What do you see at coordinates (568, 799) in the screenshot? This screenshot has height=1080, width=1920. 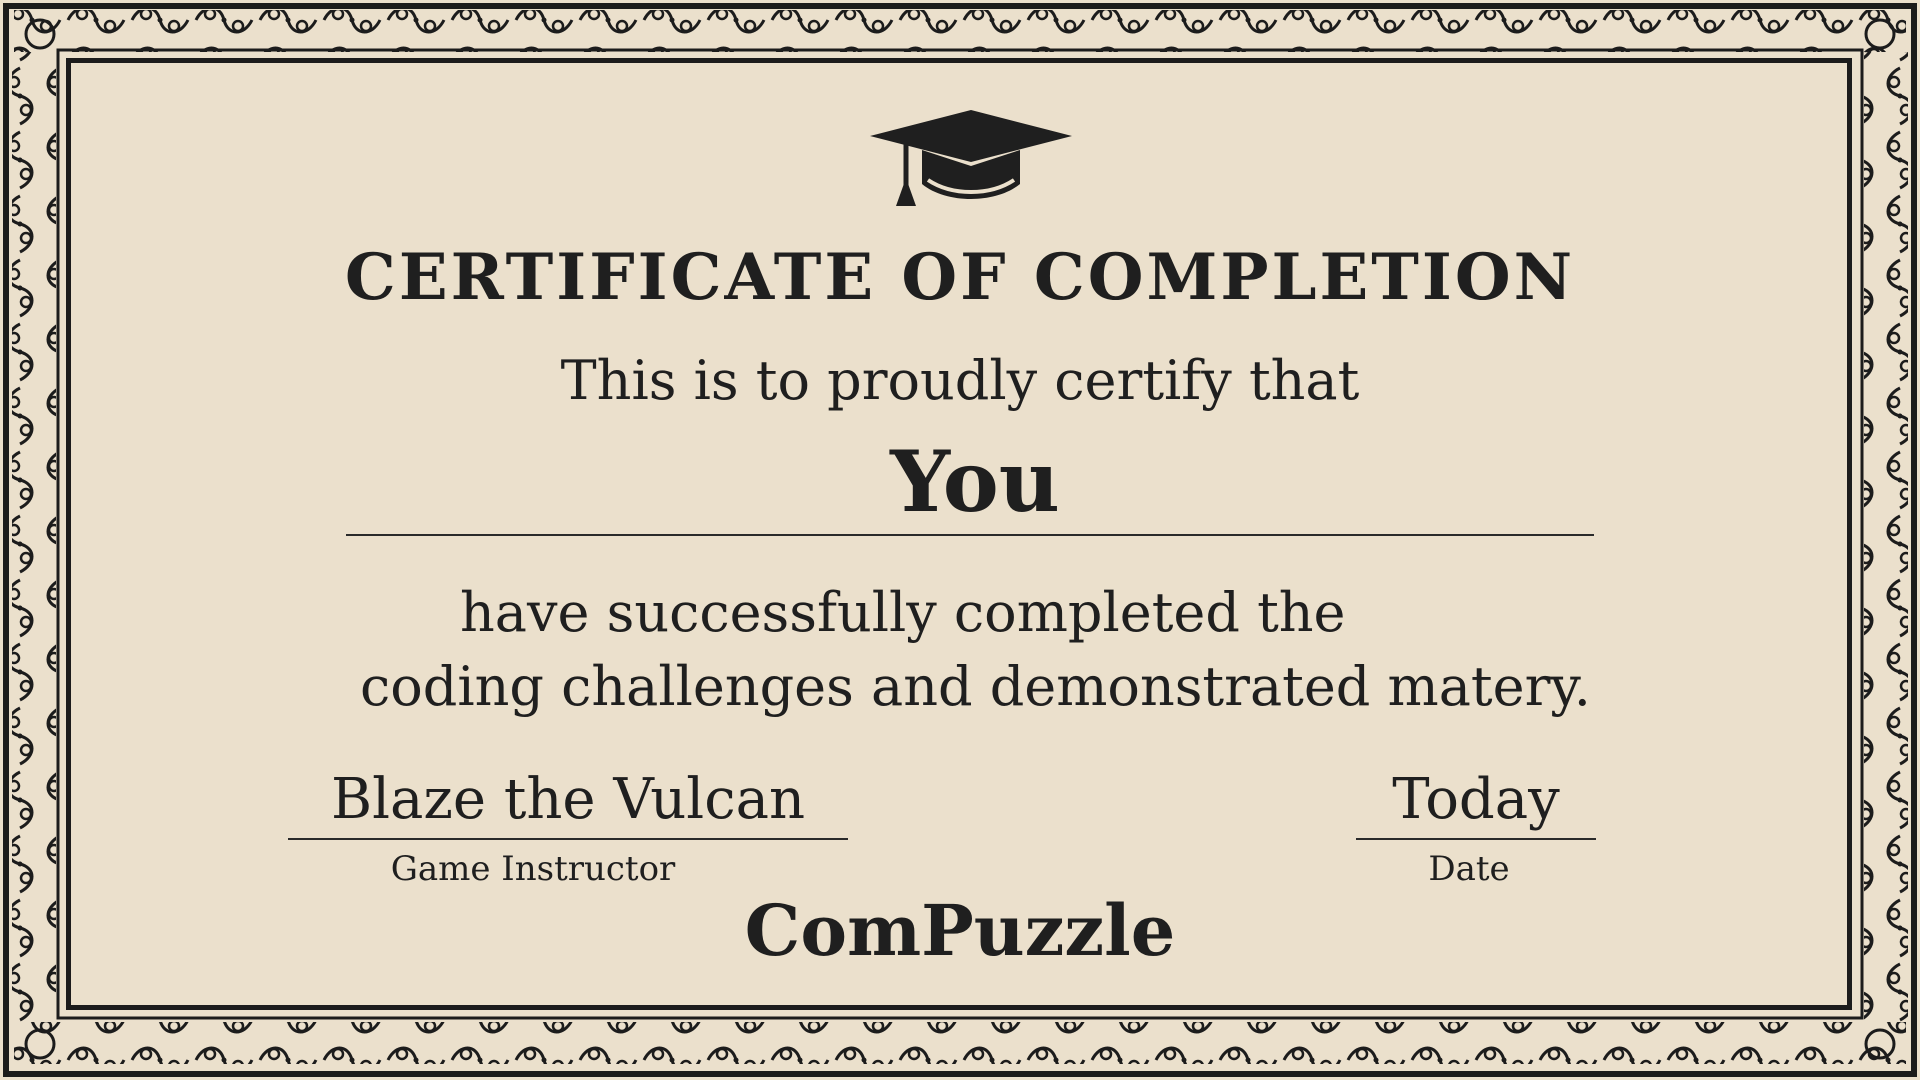 I see `instructor-name: Blaze the Vulcan` at bounding box center [568, 799].